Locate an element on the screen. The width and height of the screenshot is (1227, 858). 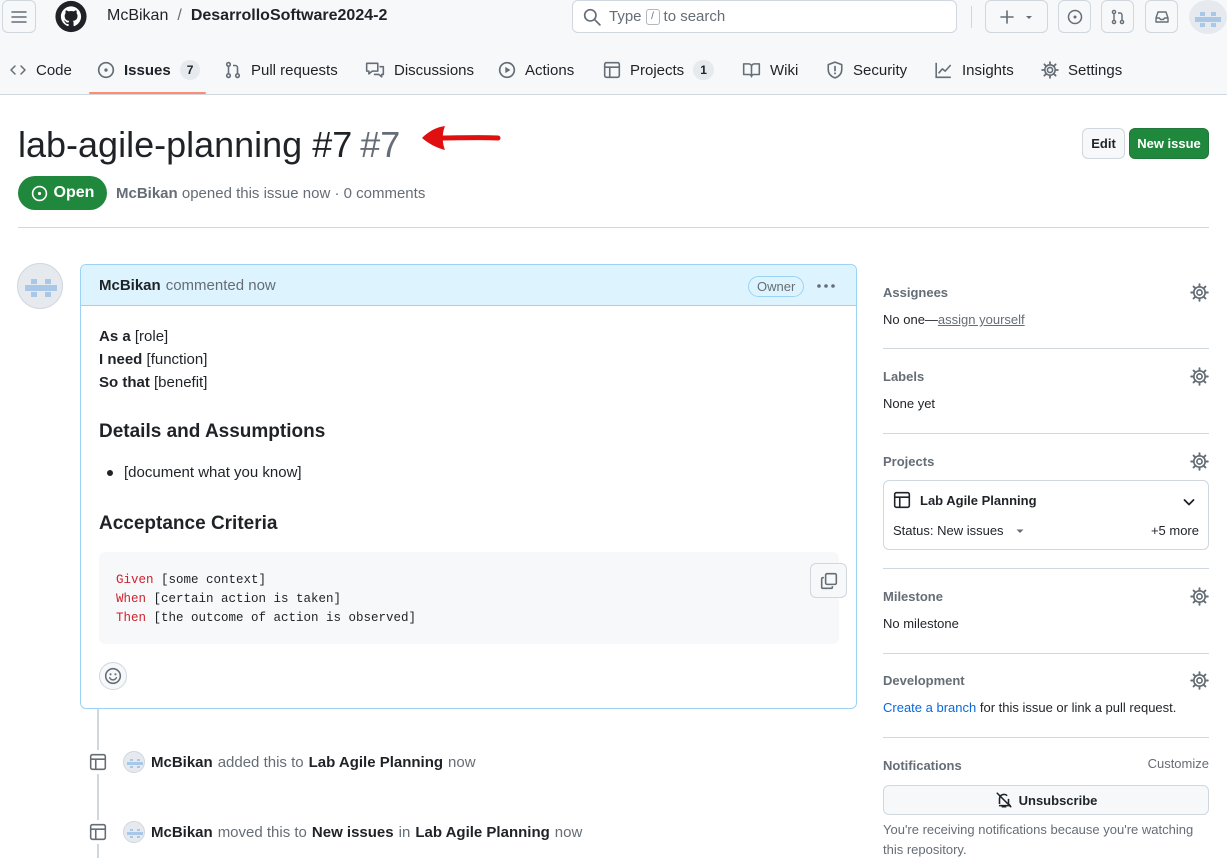
inbox-button is located at coordinates (1161, 16).